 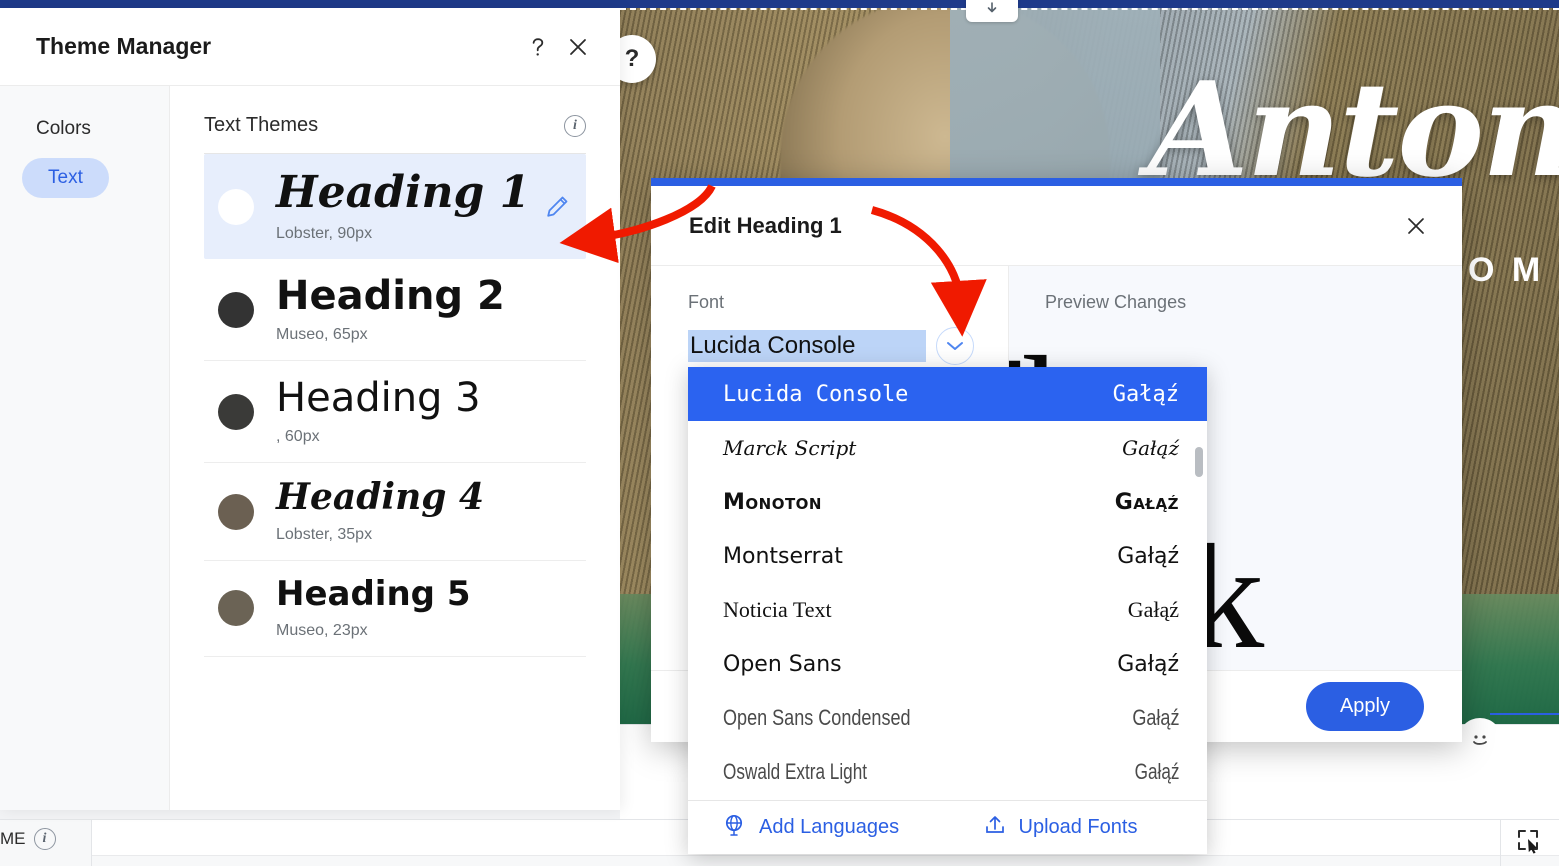 What do you see at coordinates (795, 771) in the screenshot?
I see `font-option-name: Oswald Extra Light` at bounding box center [795, 771].